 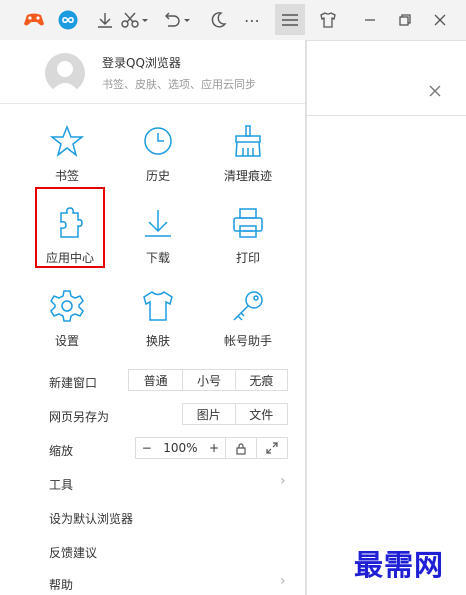 What do you see at coordinates (179, 84) in the screenshot?
I see `sync-description: 书签、皮肤、选项、应用云同步` at bounding box center [179, 84].